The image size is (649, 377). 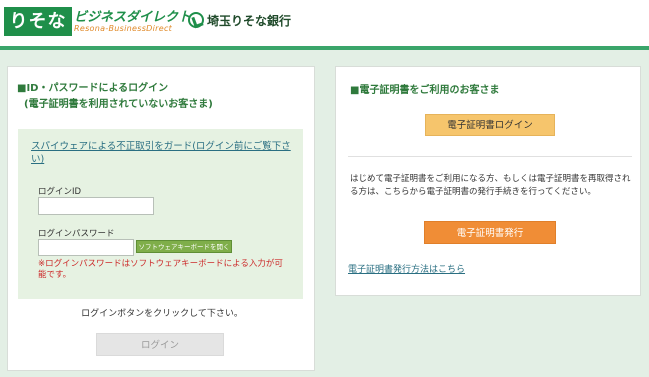 What do you see at coordinates (184, 246) in the screenshot?
I see `software-keyboard-button: ソフトウェアキーボードを開く` at bounding box center [184, 246].